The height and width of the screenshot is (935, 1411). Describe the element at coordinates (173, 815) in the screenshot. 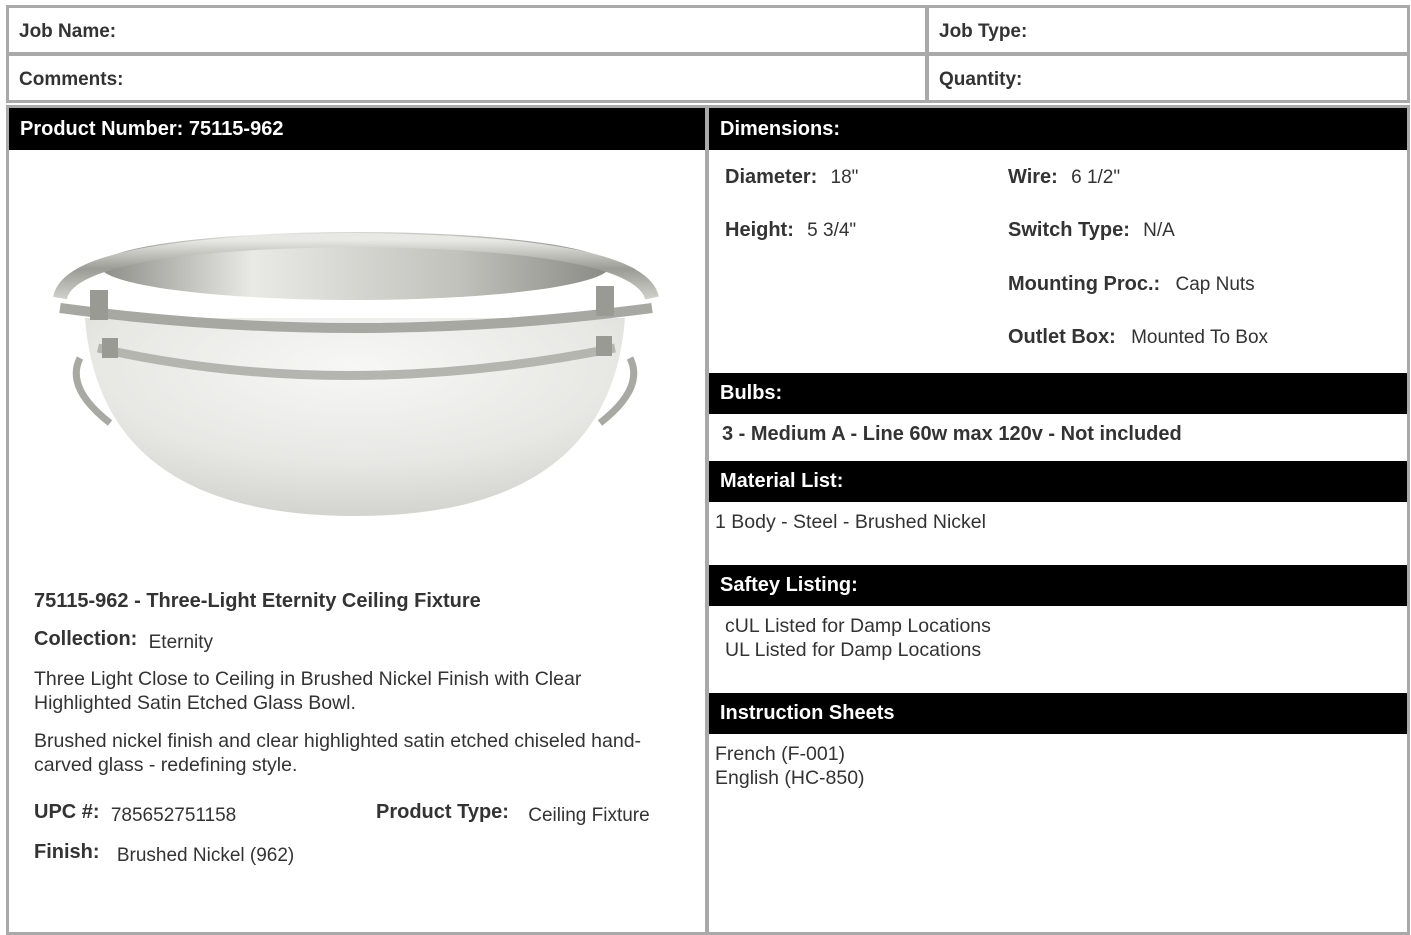

I see `upc-value: 785652751158` at that location.